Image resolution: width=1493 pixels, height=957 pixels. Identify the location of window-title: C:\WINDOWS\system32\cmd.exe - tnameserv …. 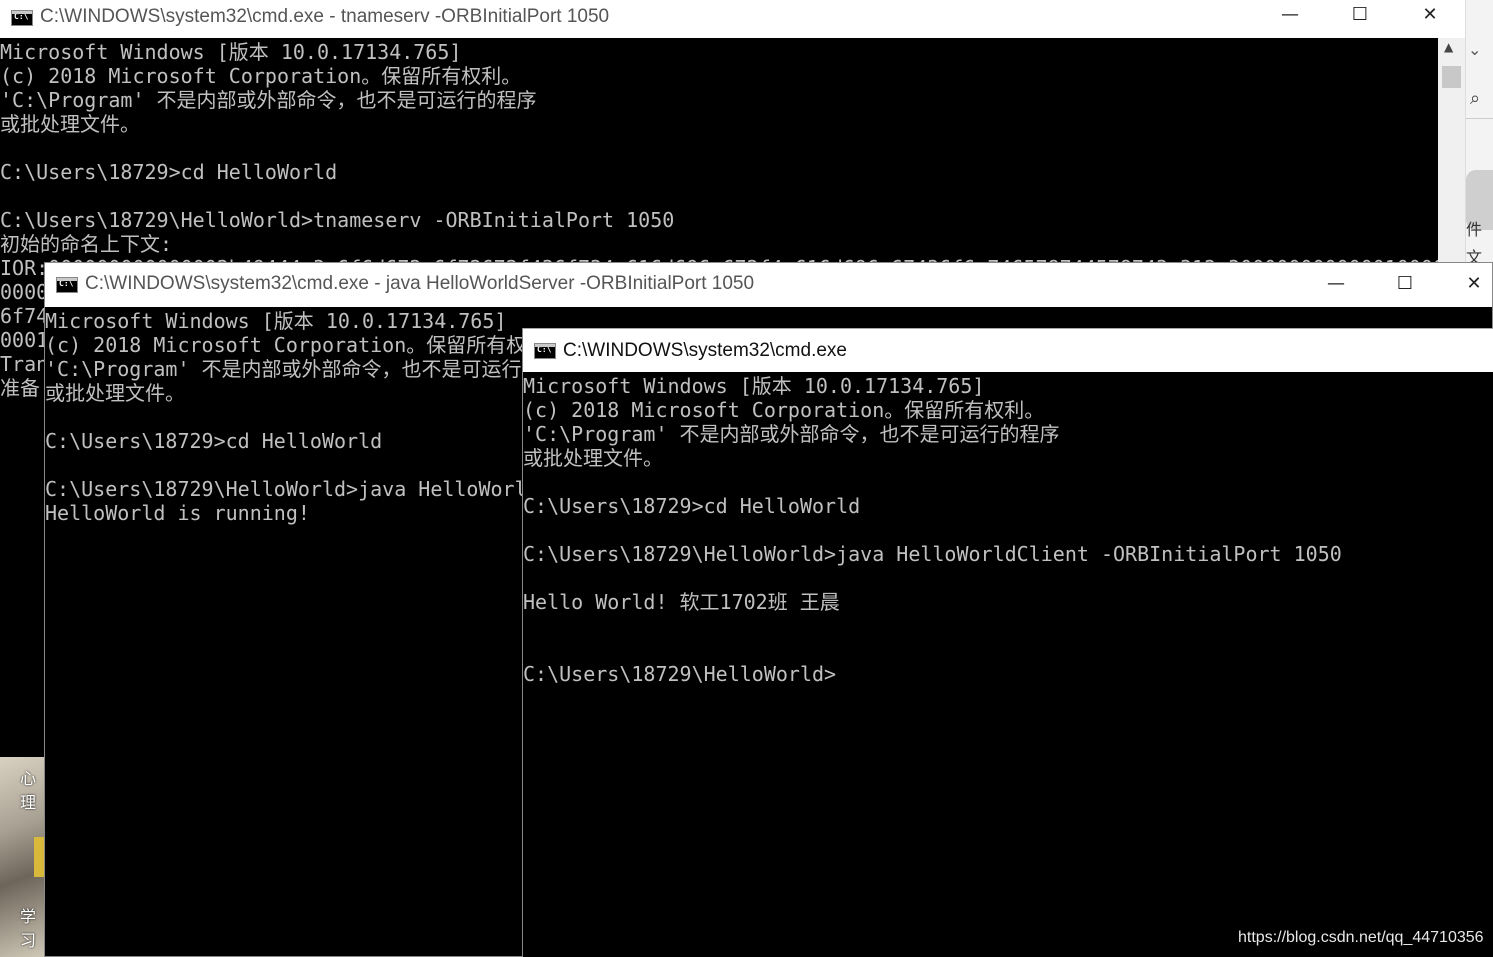
(325, 16).